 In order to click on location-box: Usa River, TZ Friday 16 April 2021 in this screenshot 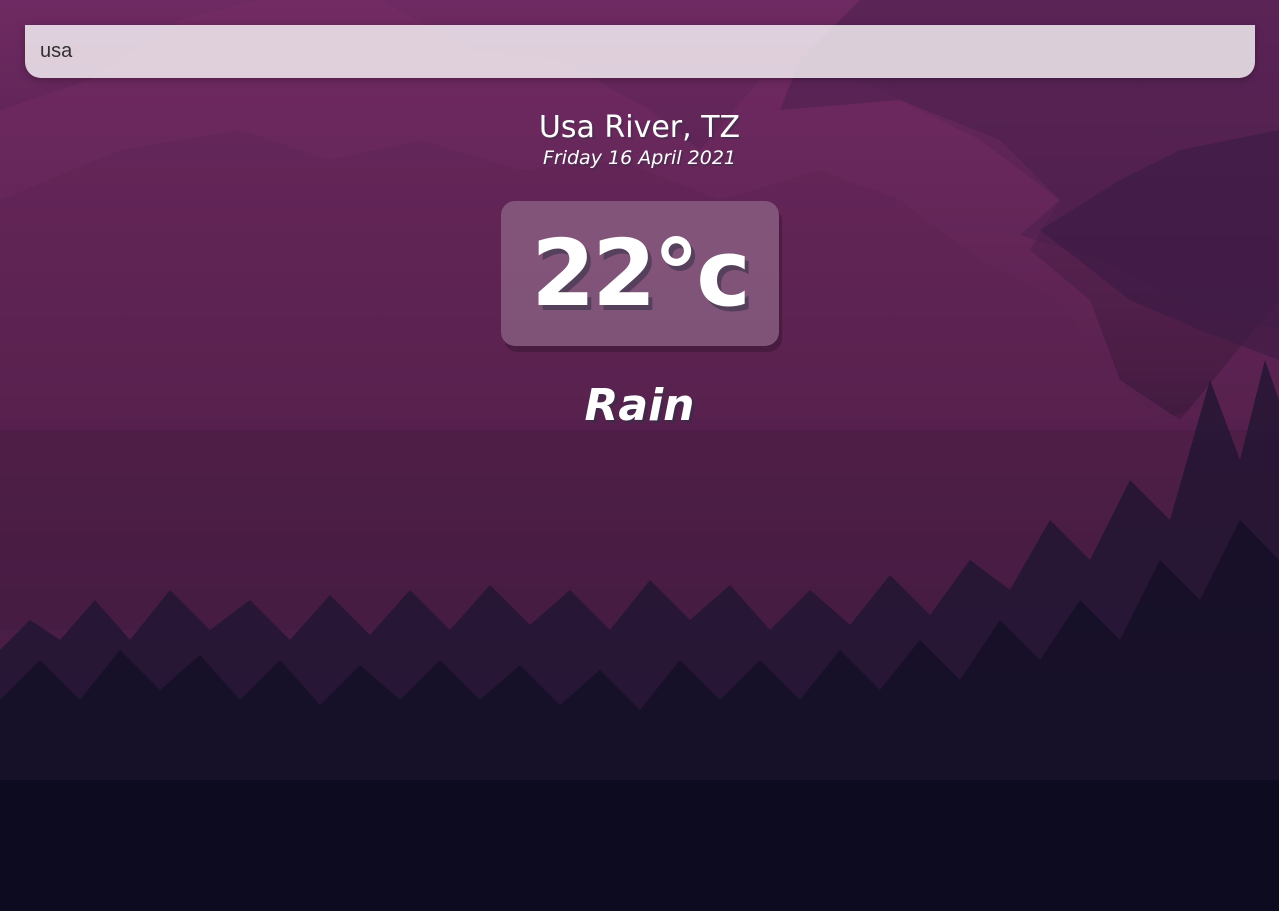, I will do `click(639, 139)`.